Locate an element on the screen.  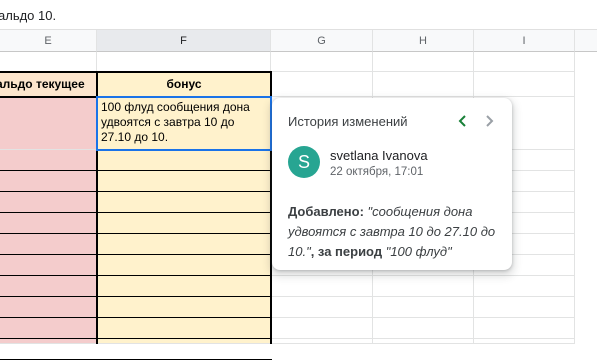
border-top is located at coordinates (136, 72).